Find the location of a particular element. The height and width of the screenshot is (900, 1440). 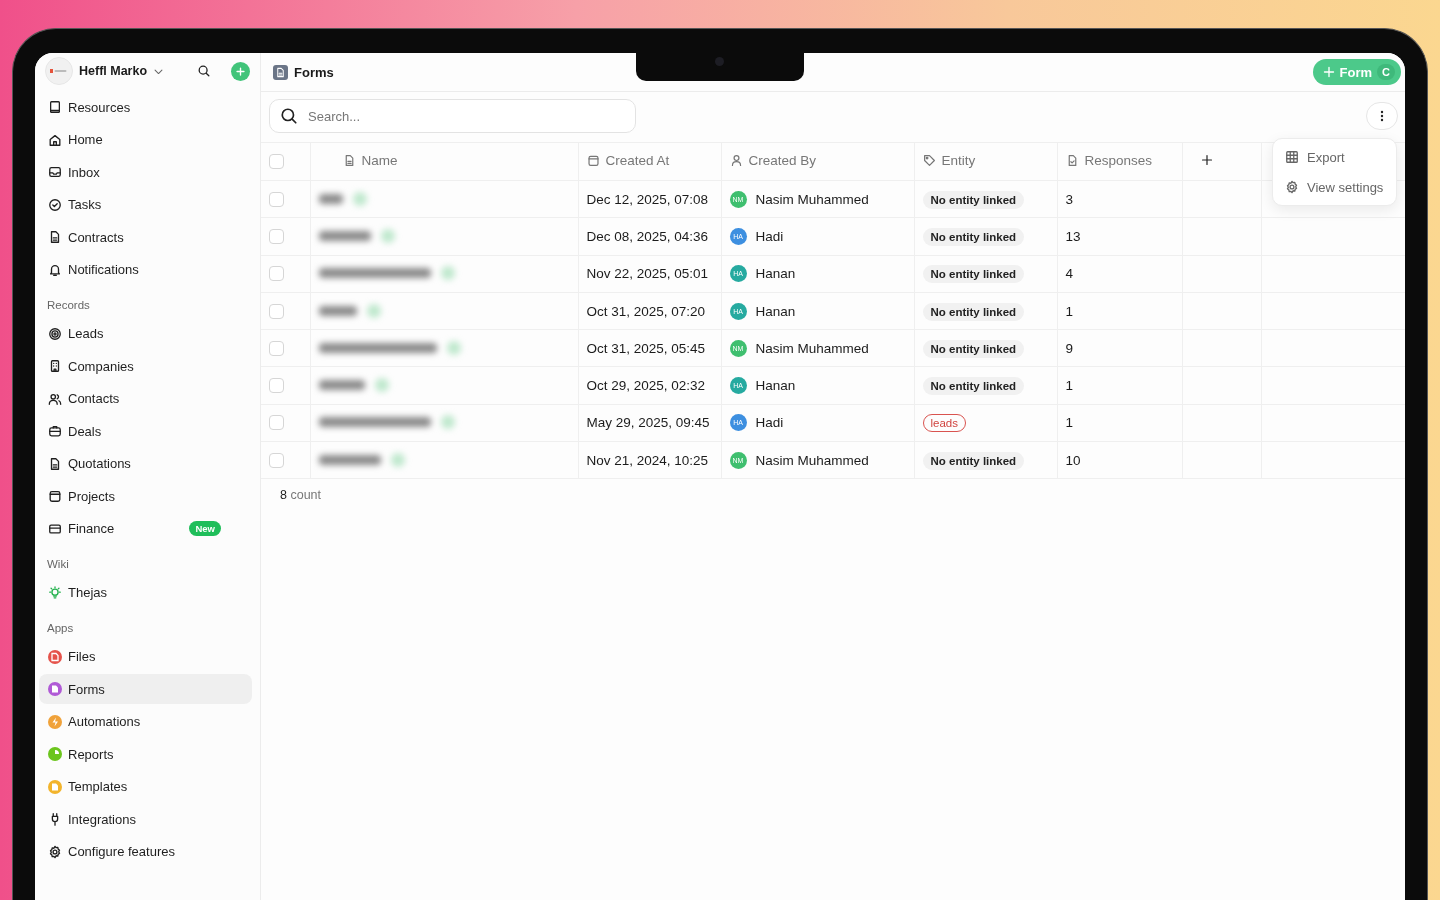

kebab-menu-icon is located at coordinates (1382, 116).